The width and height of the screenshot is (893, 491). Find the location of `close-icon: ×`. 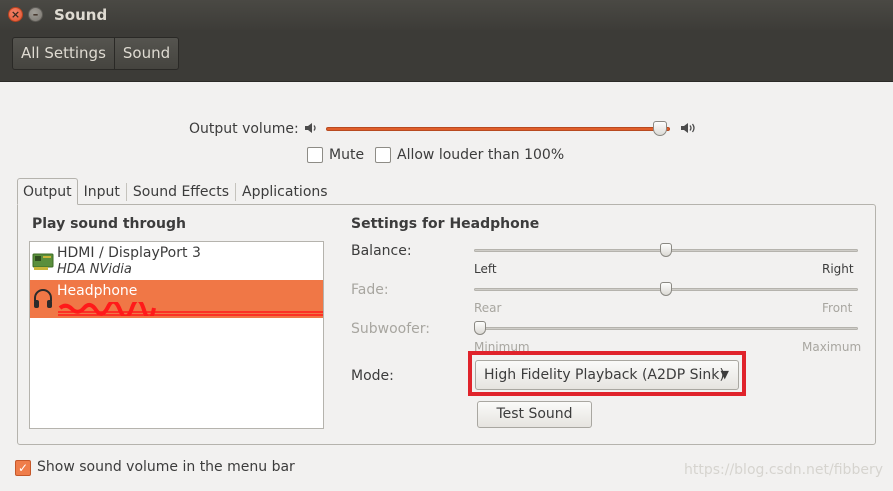

close-icon: × is located at coordinates (15, 14).